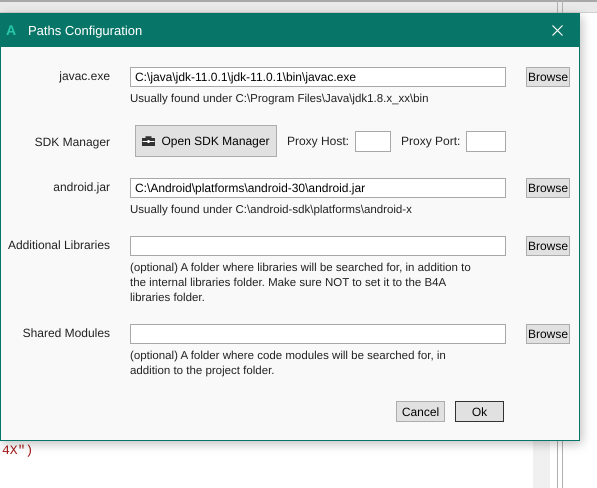 This screenshot has width=597, height=488. Describe the element at coordinates (318, 77) in the screenshot. I see `path-field: C:\java\jdk-11.0.1\jdk-11.0.1\bin\javac.exe` at that location.